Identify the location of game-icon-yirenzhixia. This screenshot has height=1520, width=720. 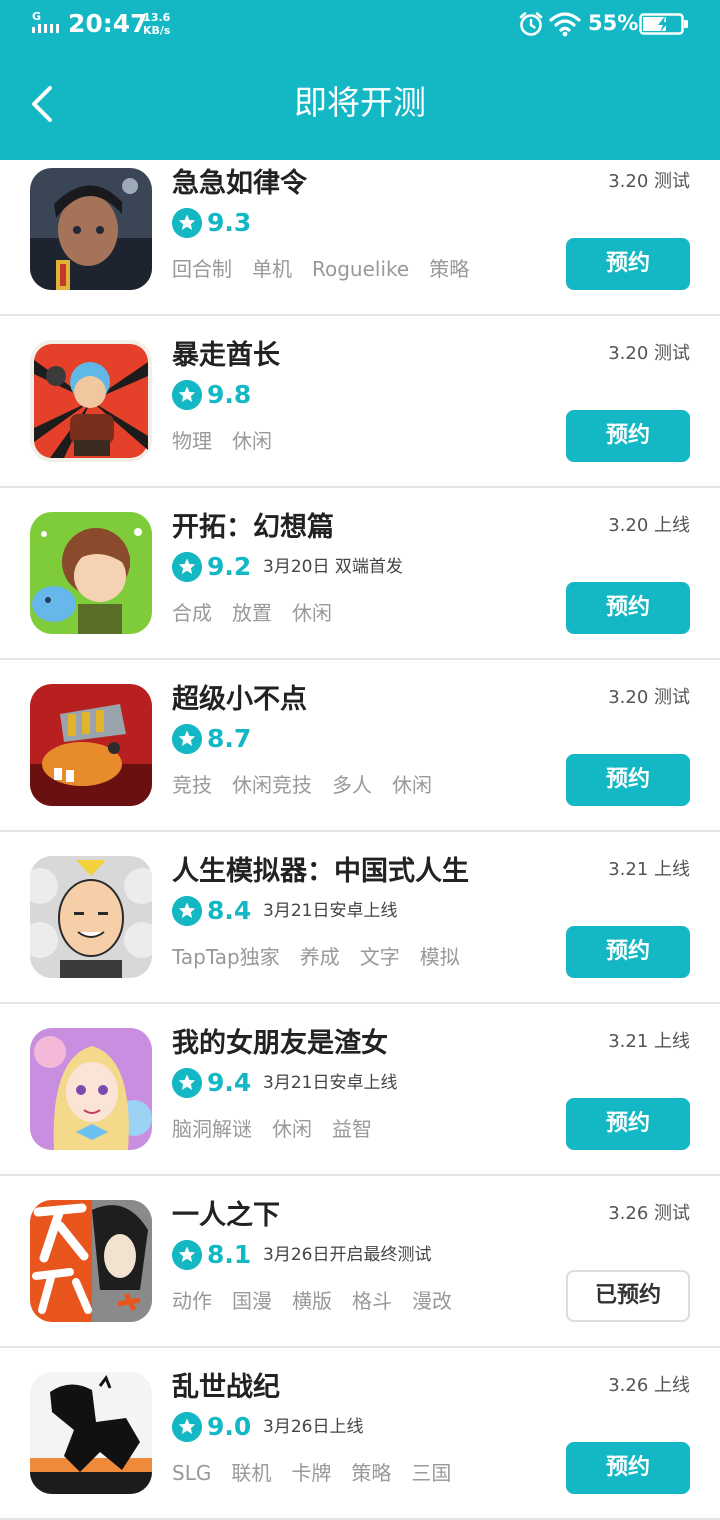
(91, 1261).